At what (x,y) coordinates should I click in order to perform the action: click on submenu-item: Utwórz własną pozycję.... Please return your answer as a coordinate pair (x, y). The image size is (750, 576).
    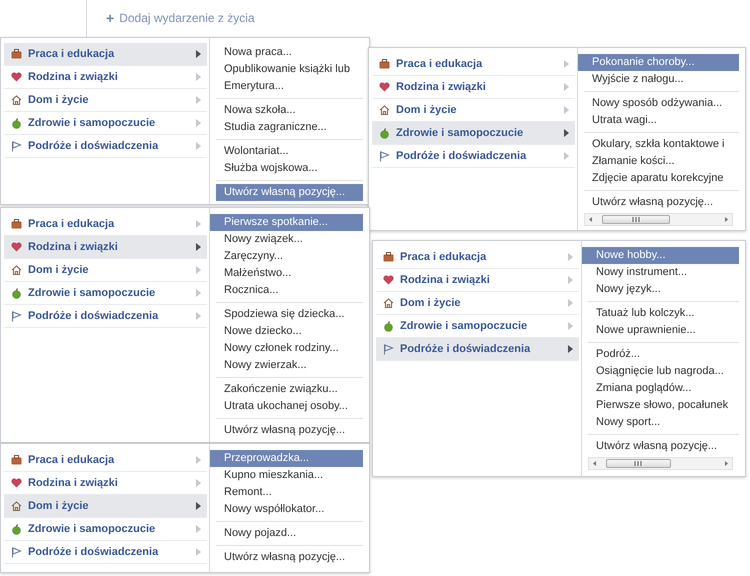
    Looking at the image, I should click on (289, 192).